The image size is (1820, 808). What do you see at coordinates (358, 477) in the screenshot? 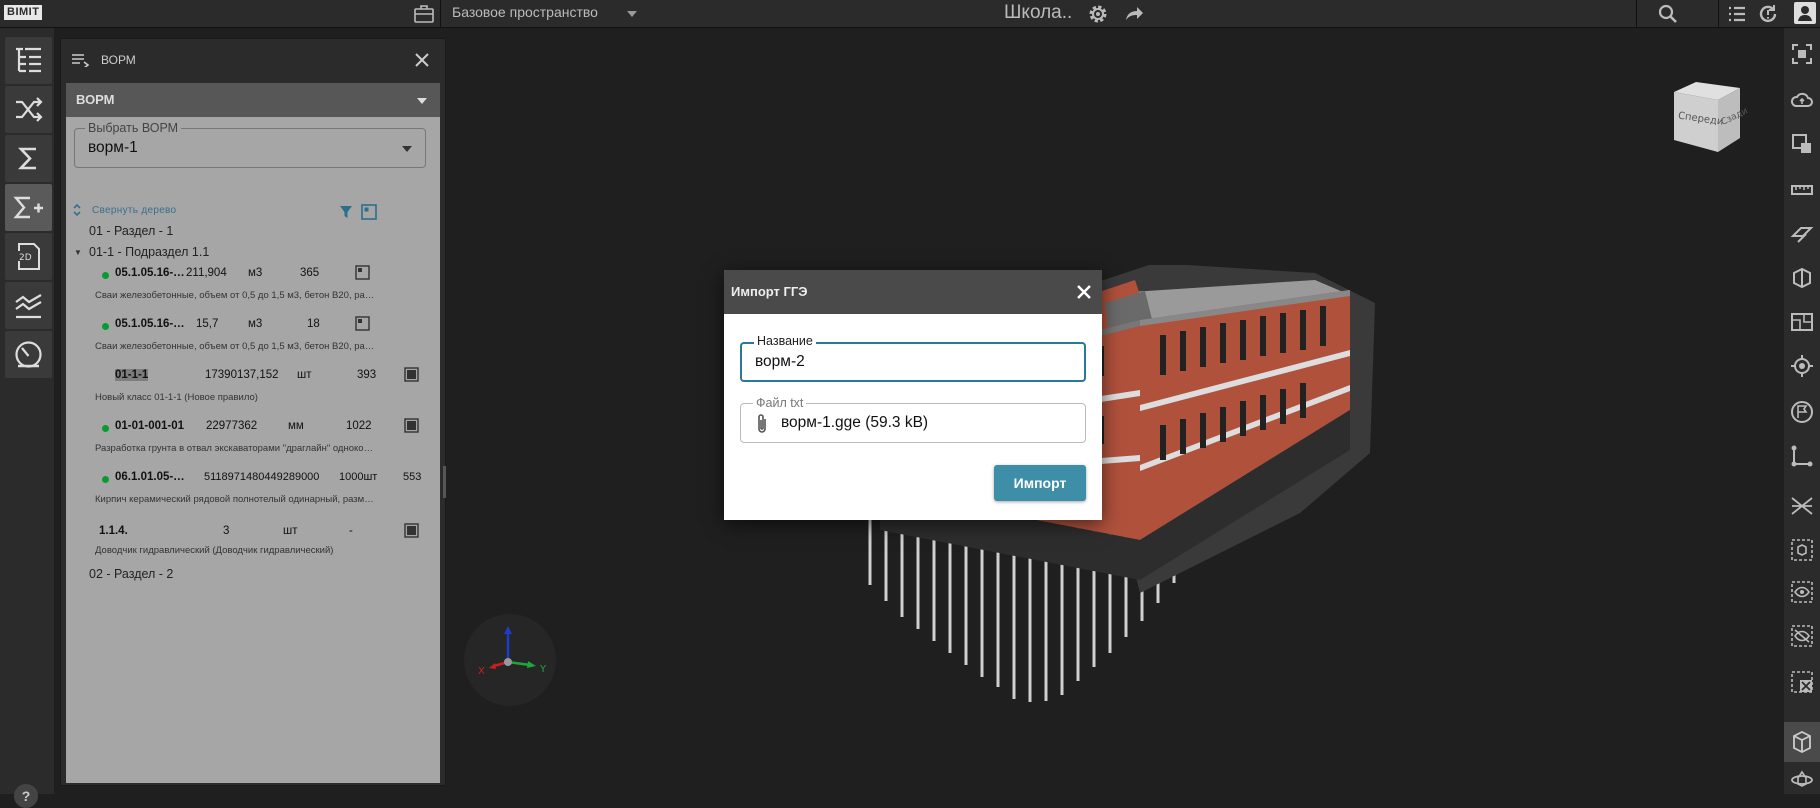
I see `row-unit: 1000шт` at bounding box center [358, 477].